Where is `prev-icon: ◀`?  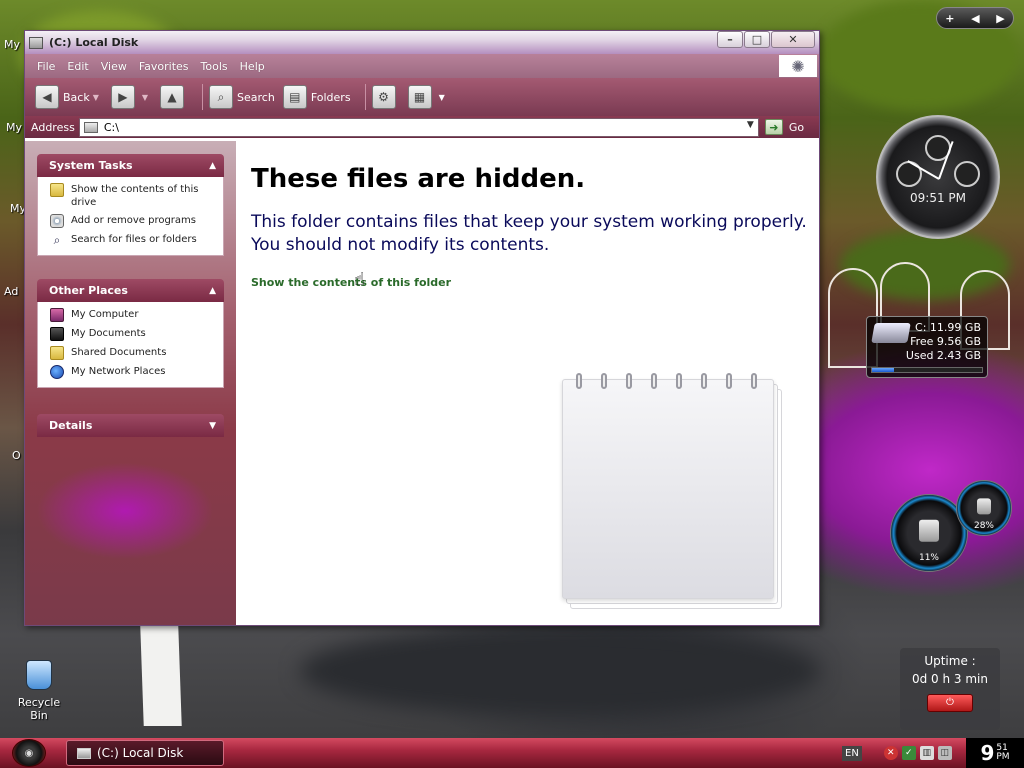 prev-icon: ◀ is located at coordinates (975, 18).